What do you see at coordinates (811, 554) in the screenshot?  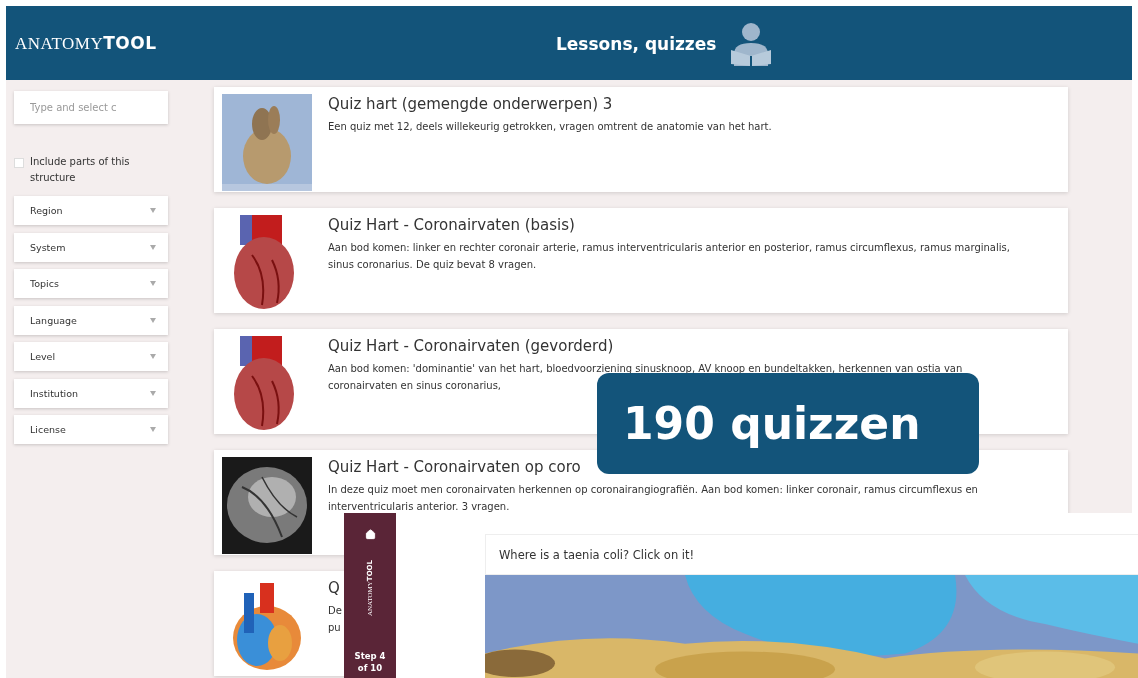 I see `question-text: Where is a taenia coli? Click on it!` at bounding box center [811, 554].